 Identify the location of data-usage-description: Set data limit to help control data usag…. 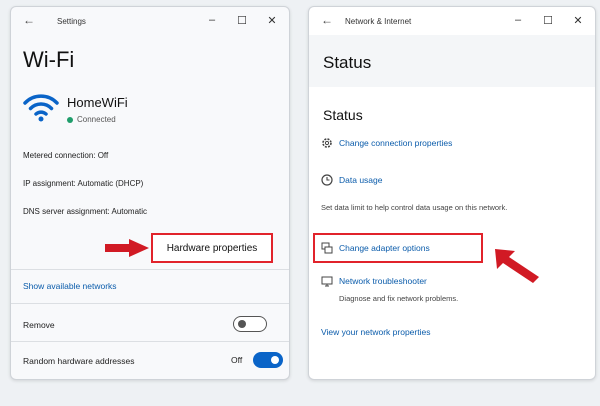
(414, 207).